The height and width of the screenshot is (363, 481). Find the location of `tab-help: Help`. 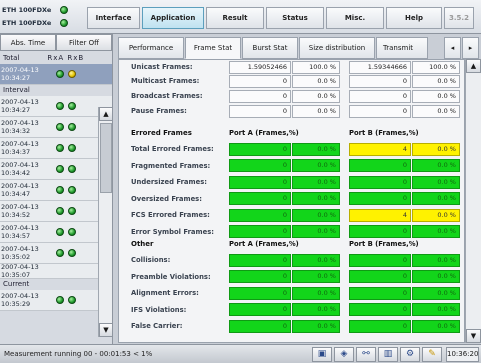

tab-help: Help is located at coordinates (414, 18).